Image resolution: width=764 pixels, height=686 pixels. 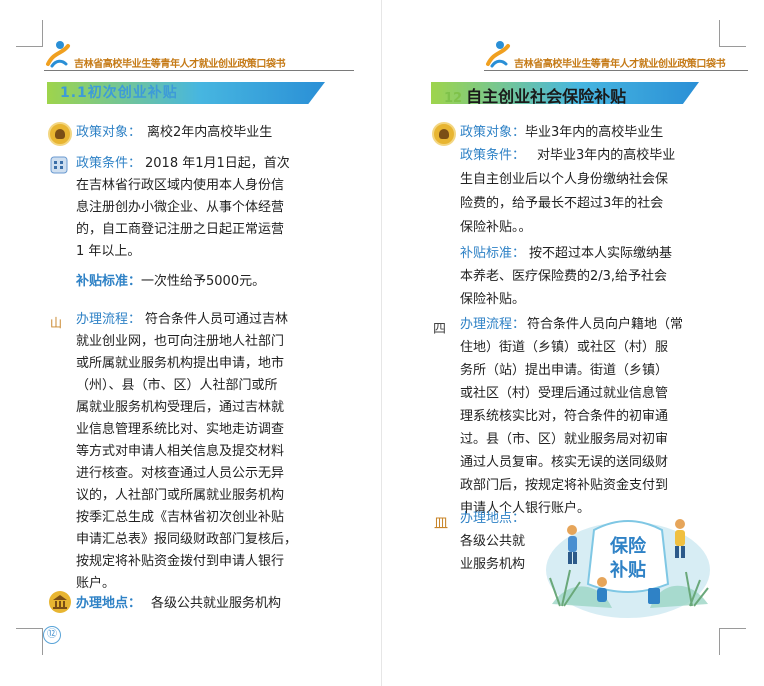 What do you see at coordinates (180, 495) in the screenshot?
I see `process-line: 议的，人社部门或所属就业服务机构` at bounding box center [180, 495].